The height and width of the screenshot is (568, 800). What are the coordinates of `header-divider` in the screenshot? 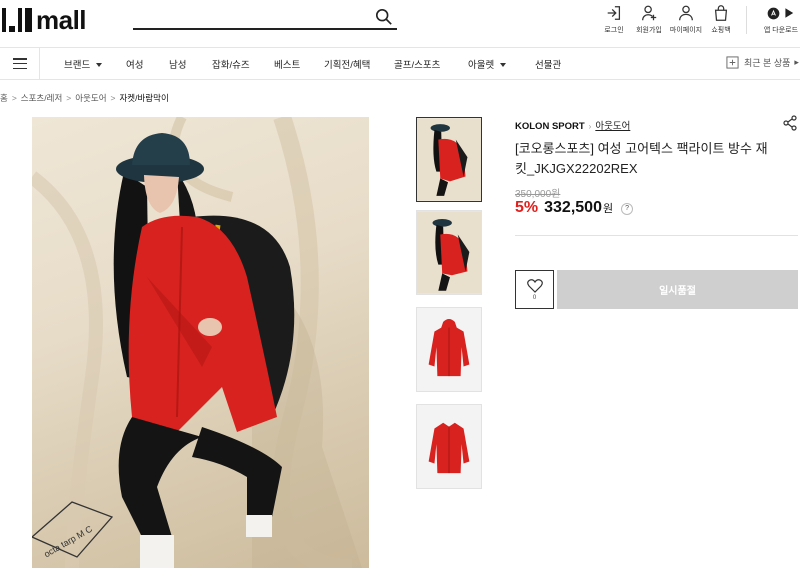 It's located at (746, 20).